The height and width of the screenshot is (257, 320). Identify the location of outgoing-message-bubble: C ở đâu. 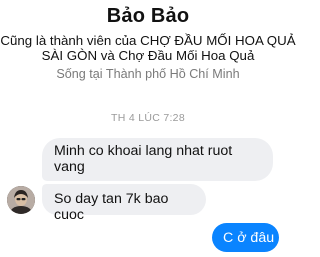
(245, 237).